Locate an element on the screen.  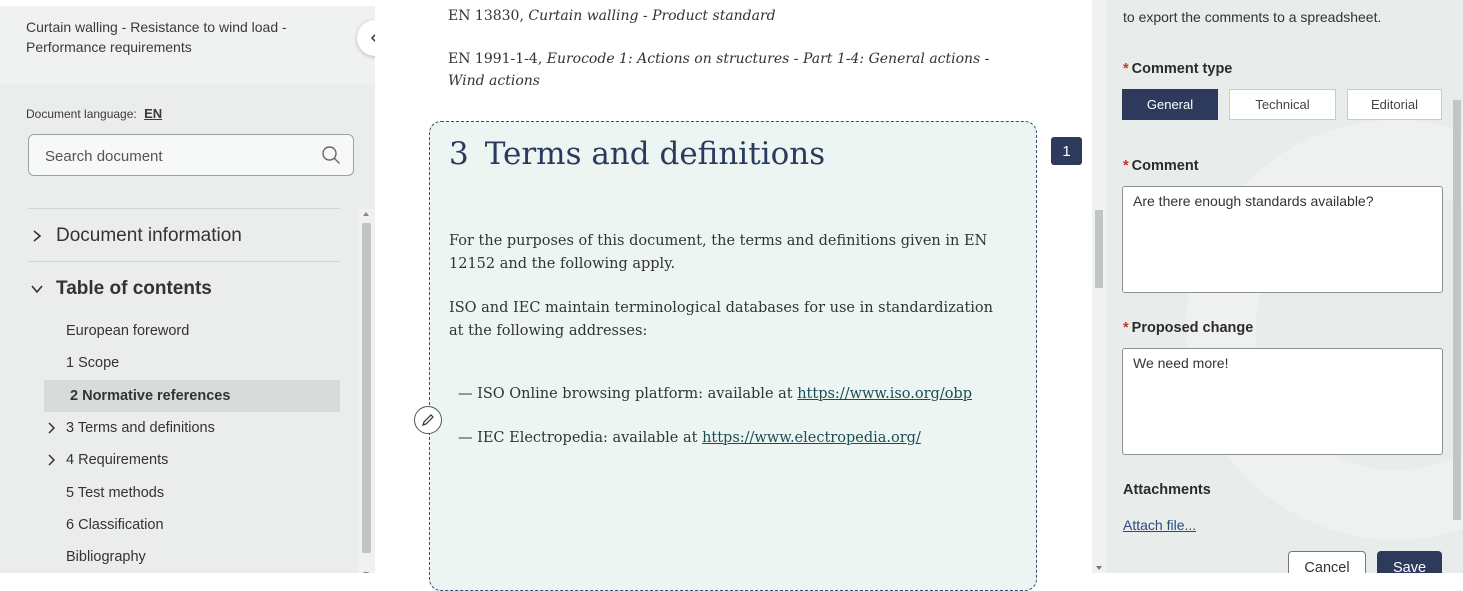
reference-code: EN 1991-1-4, is located at coordinates (495, 59).